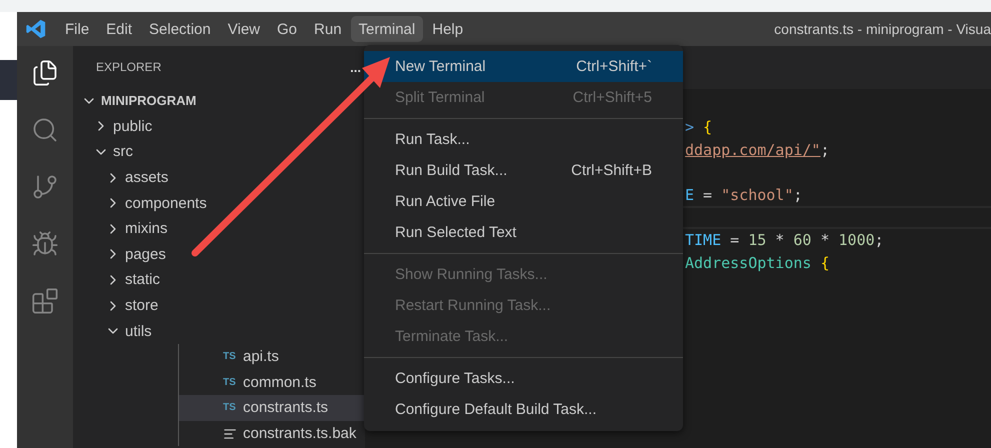  Describe the element at coordinates (387, 29) in the screenshot. I see `menu-bar-item: Terminal` at that location.